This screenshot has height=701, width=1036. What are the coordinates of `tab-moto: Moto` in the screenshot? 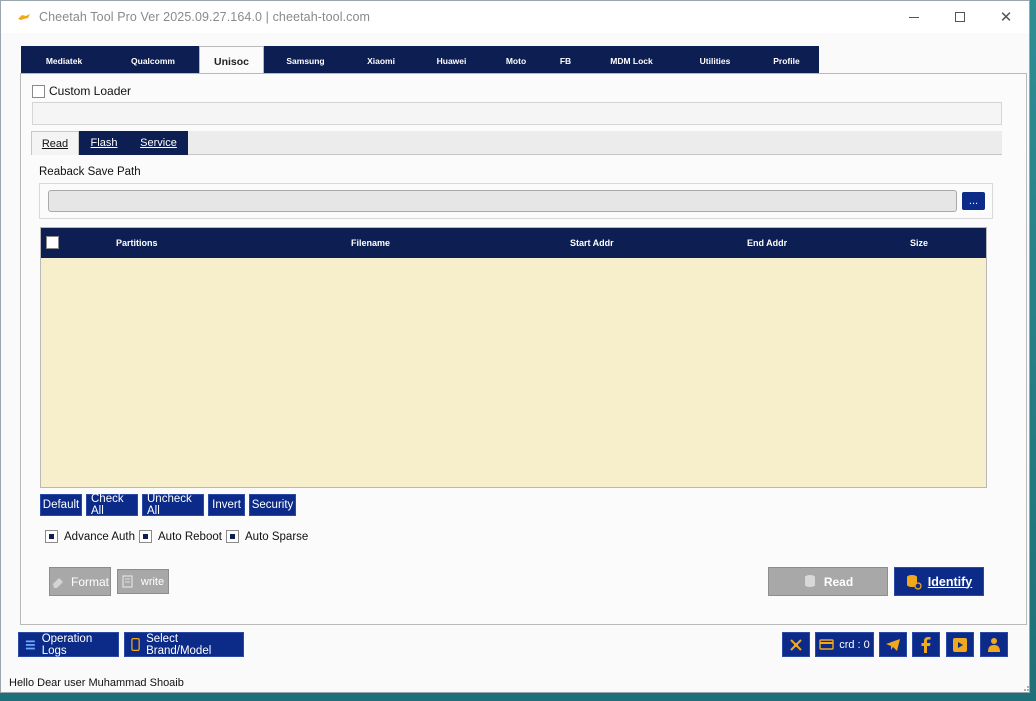 It's located at (516, 60).